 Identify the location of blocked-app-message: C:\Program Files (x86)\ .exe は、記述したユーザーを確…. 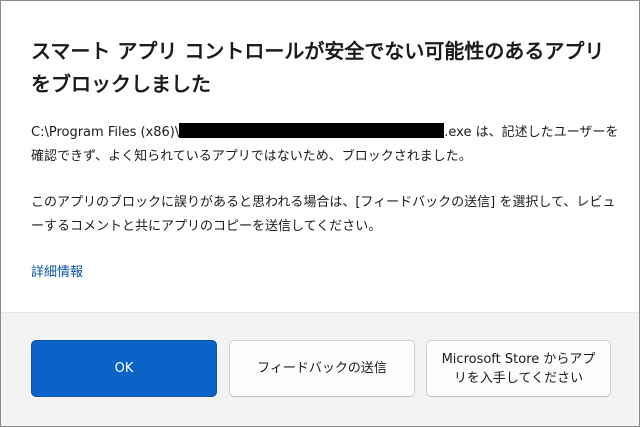
(326, 145).